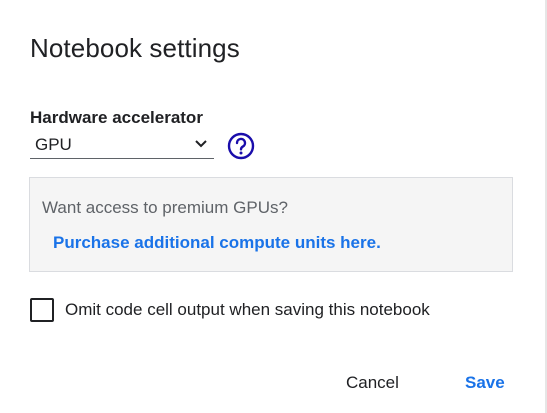 Image resolution: width=547 pixels, height=413 pixels. I want to click on question-circle-icon, so click(241, 146).